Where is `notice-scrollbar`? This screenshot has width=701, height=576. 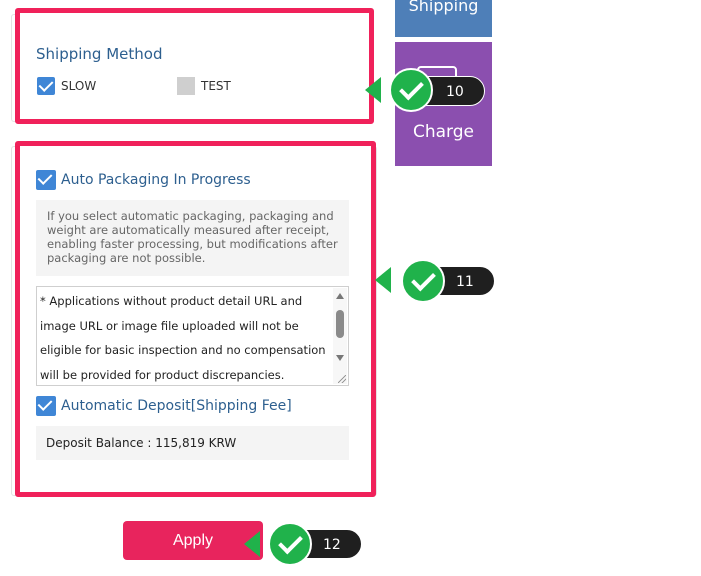 notice-scrollbar is located at coordinates (340, 336).